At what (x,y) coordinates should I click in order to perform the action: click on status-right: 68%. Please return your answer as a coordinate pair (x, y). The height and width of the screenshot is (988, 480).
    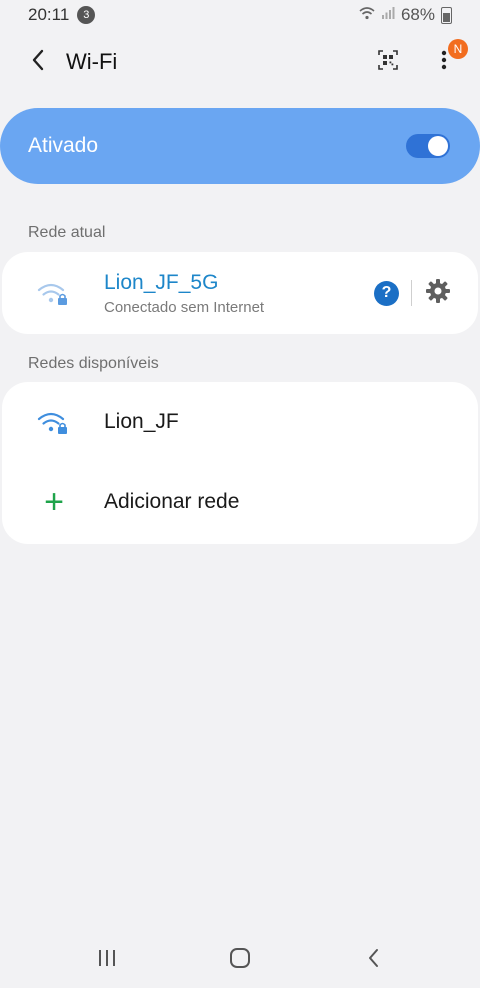
    Looking at the image, I should click on (405, 15).